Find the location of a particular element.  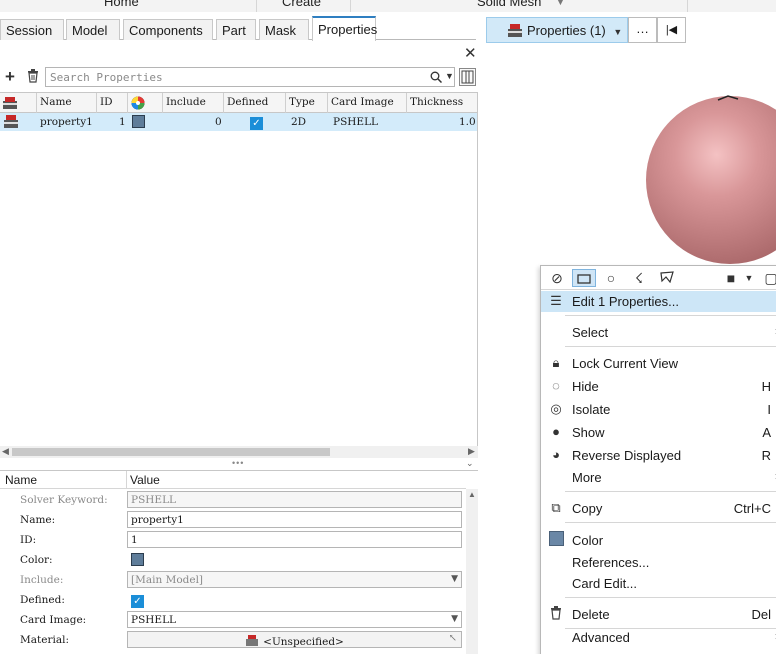

cursor-arrow-icon: ↖ is located at coordinates (452, 638).